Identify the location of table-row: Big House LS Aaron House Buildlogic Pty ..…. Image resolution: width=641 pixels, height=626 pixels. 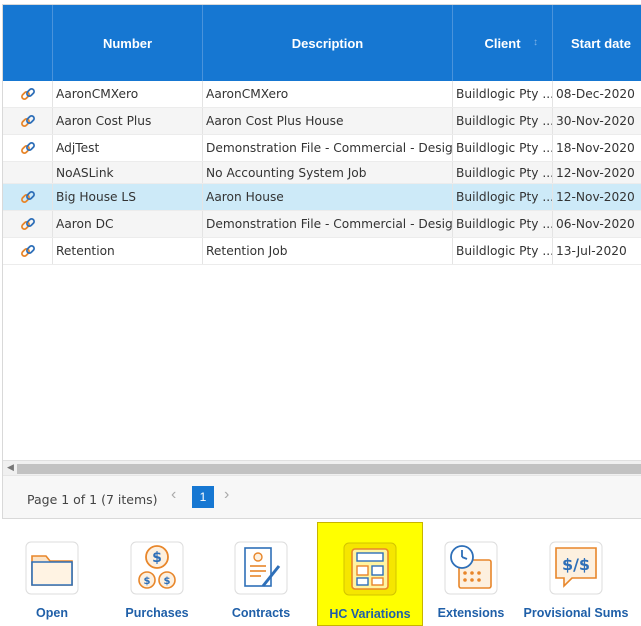
(322, 197).